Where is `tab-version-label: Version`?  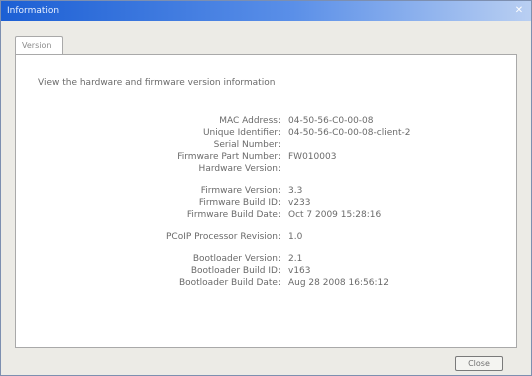 tab-version-label: Version is located at coordinates (37, 45).